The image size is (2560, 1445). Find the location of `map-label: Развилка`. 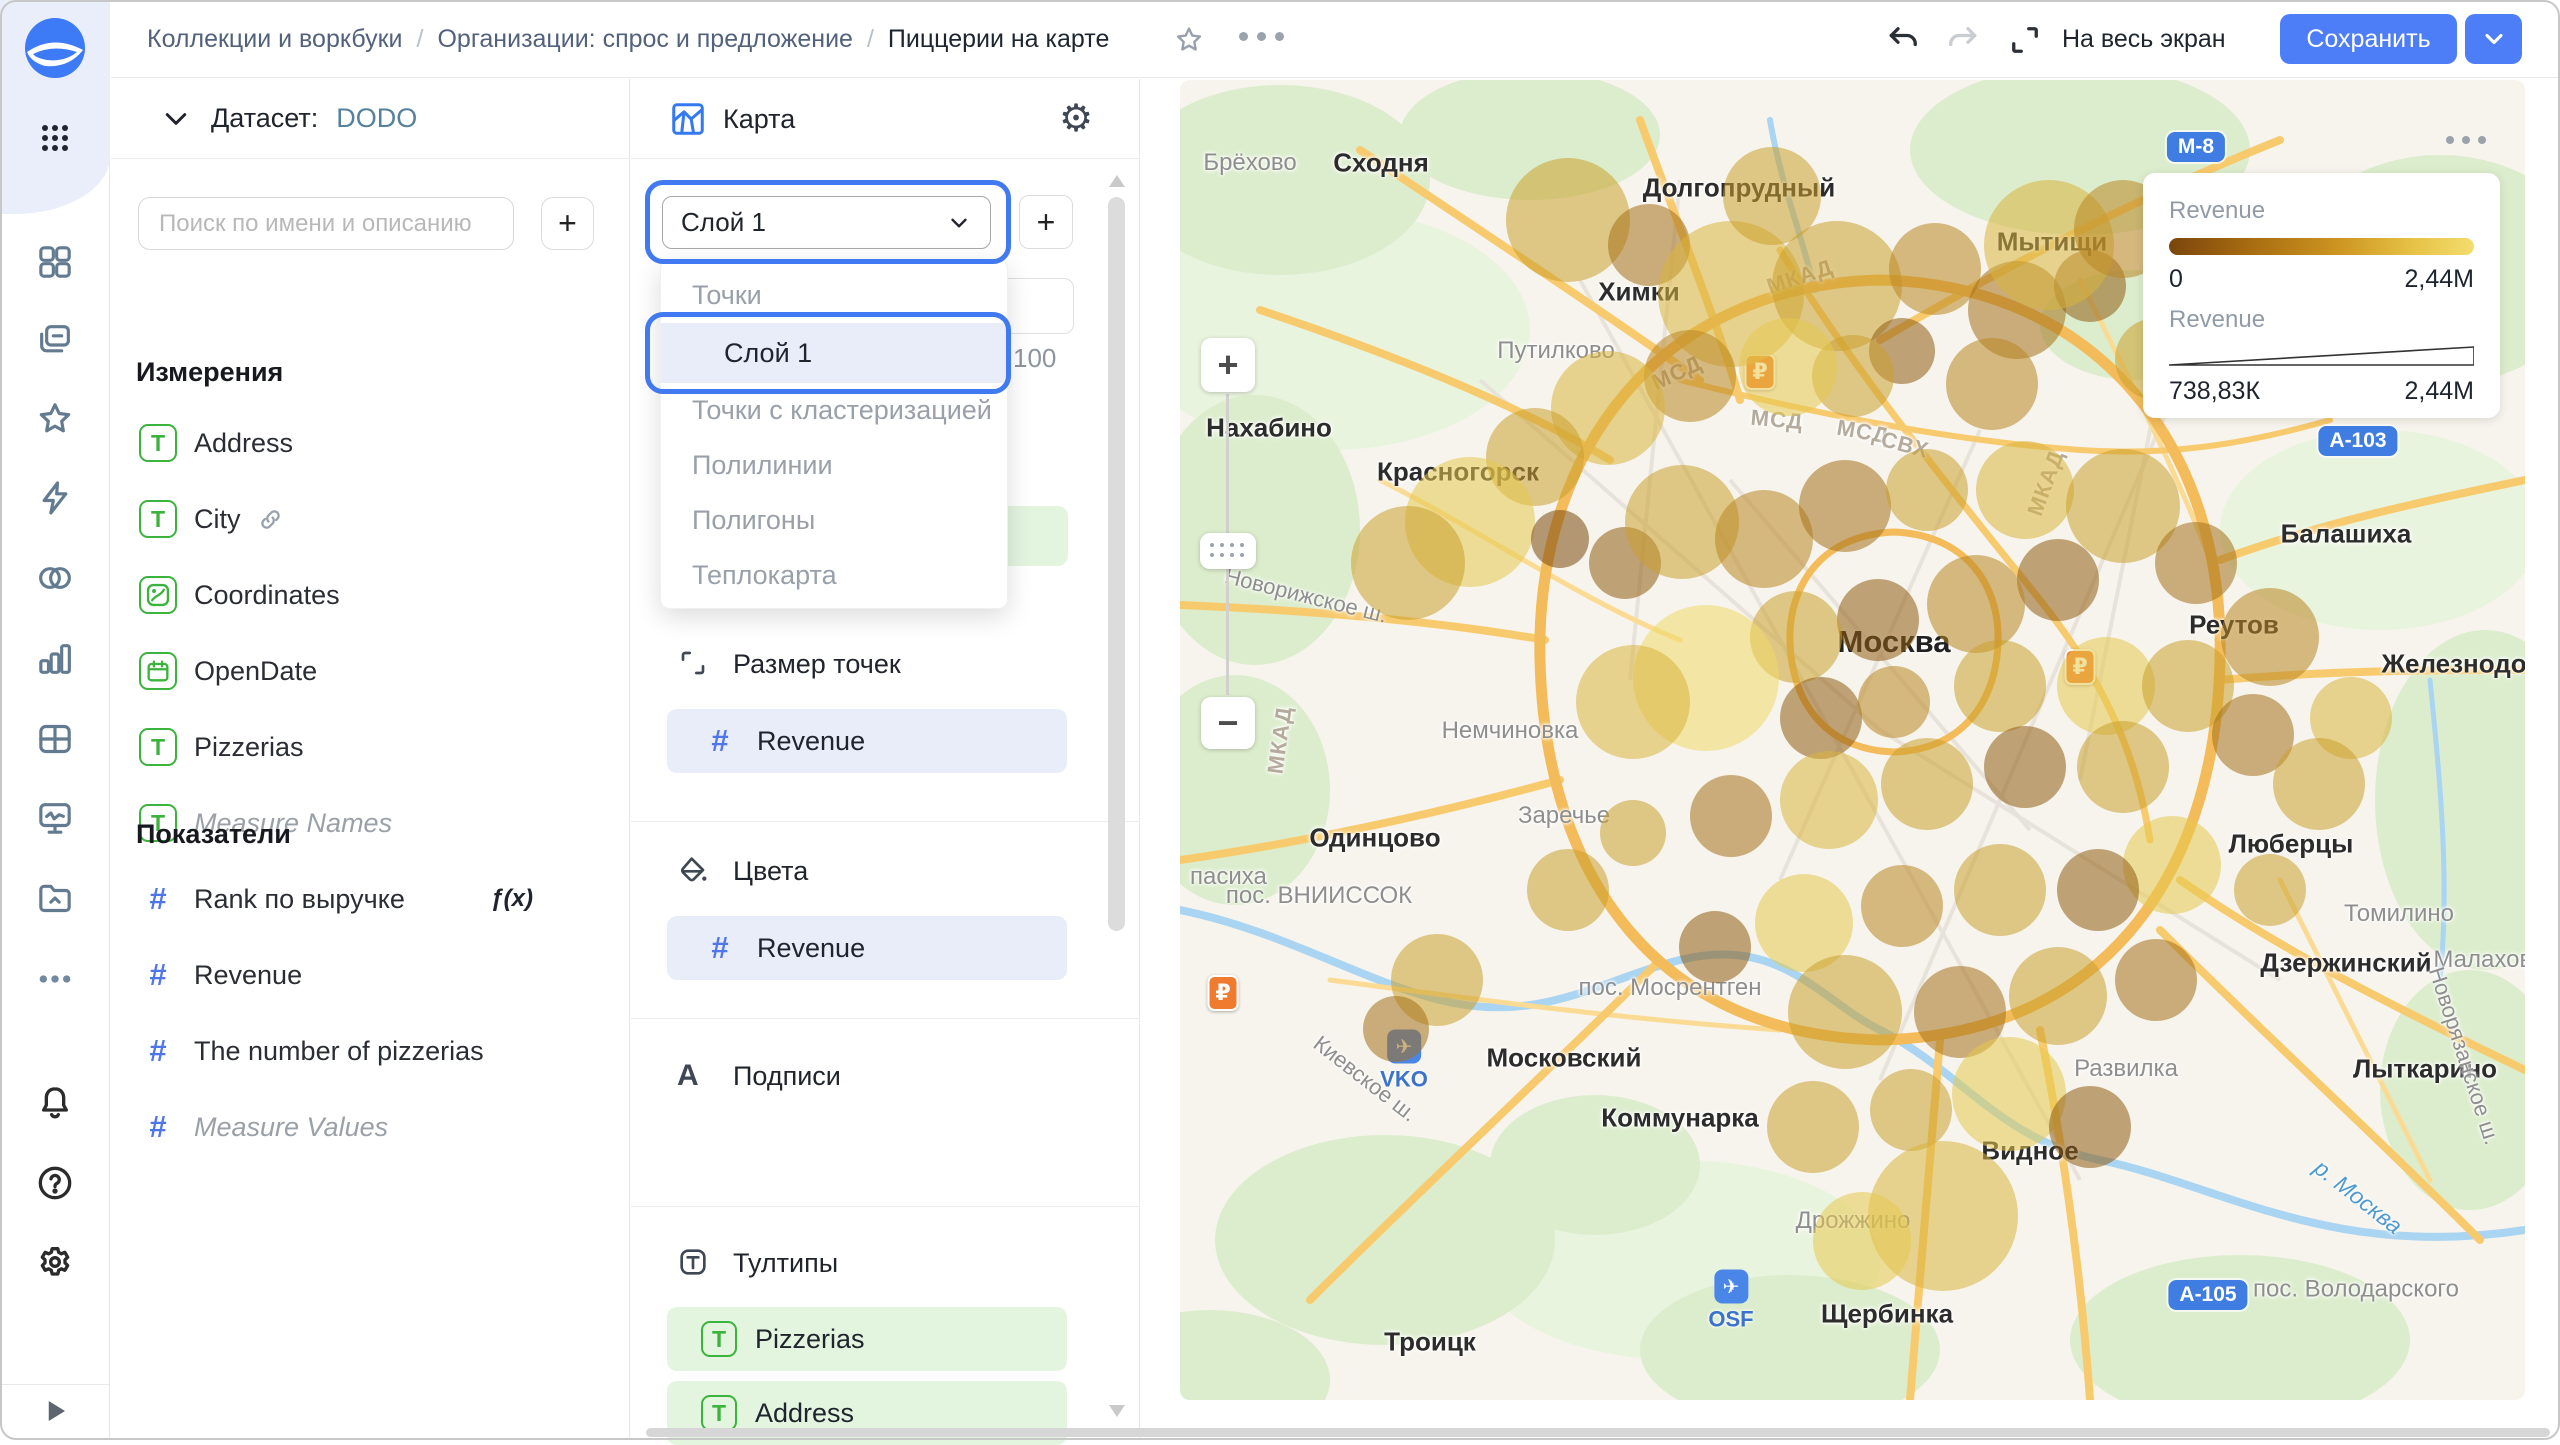

map-label: Развилка is located at coordinates (2126, 1069).